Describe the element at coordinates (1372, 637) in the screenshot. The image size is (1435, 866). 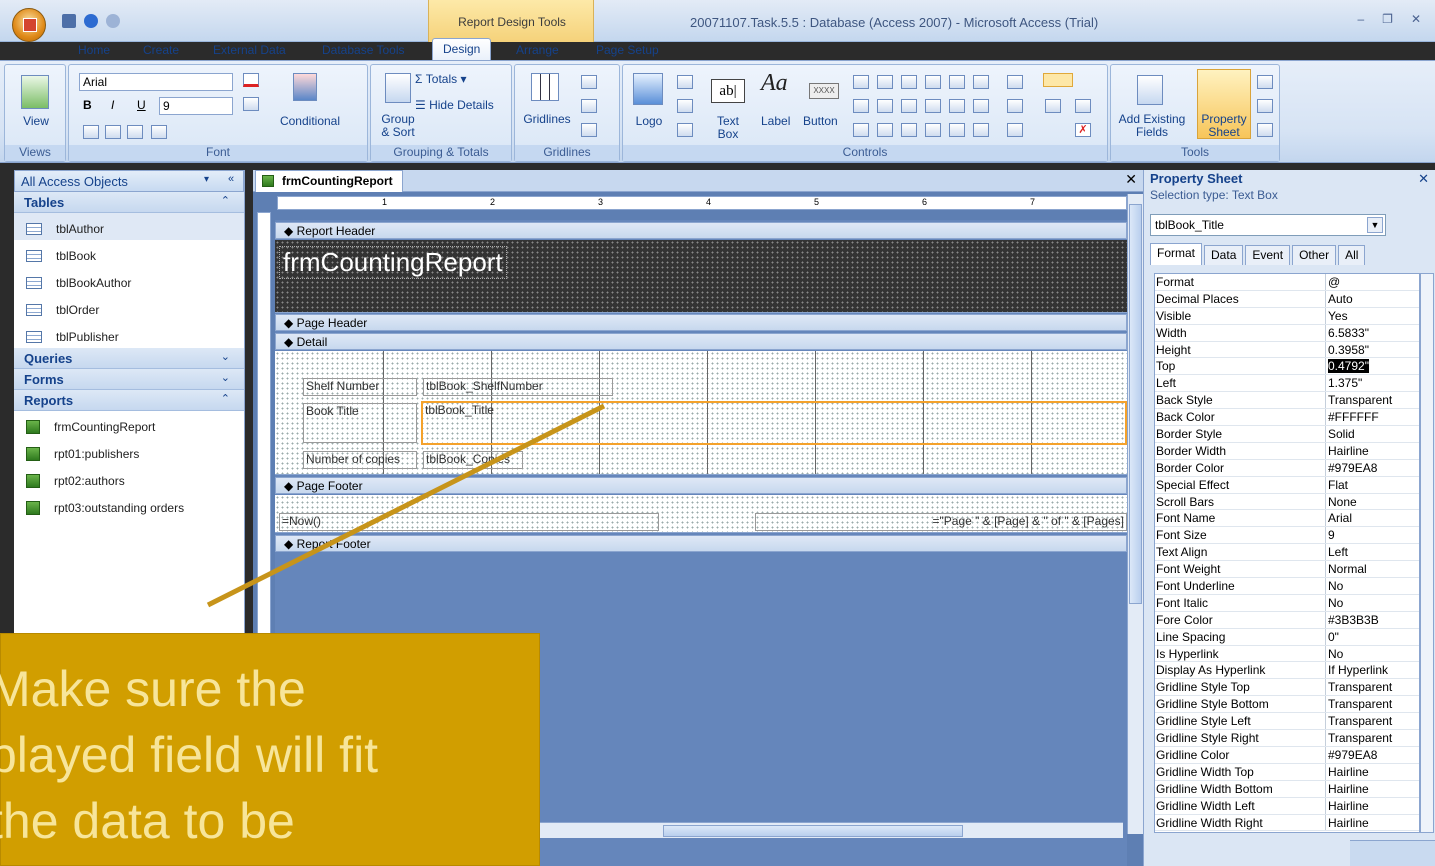
I see `property-value: 0"` at that location.